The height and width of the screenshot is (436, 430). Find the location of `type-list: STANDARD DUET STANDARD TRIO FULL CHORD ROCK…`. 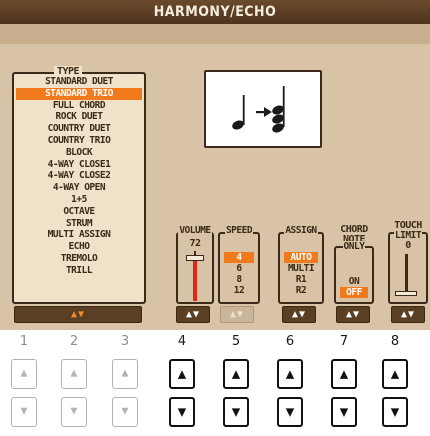

type-list: STANDARD DUET STANDARD TRIO FULL CHORD ROCK… is located at coordinates (79, 176).